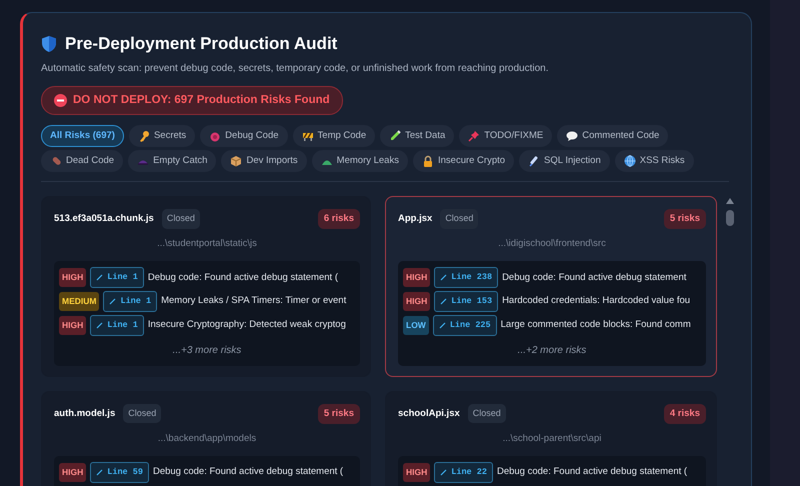 The width and height of the screenshot is (800, 486). Describe the element at coordinates (215, 136) in the screenshot. I see `bug-icon` at that location.